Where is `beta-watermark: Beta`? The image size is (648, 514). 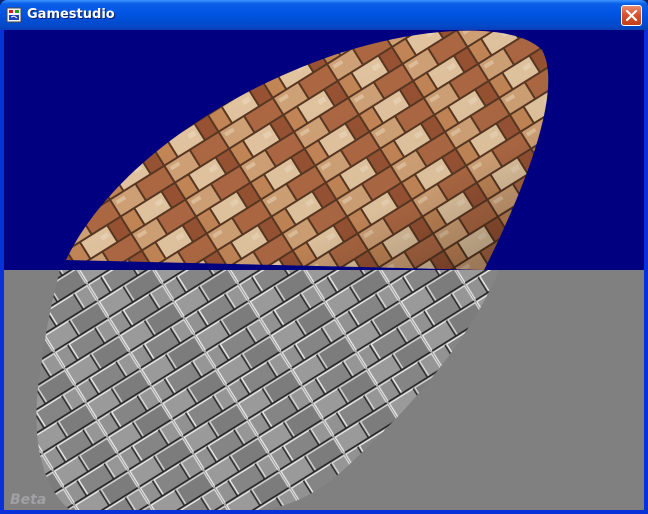
beta-watermark: Beta is located at coordinates (28, 500).